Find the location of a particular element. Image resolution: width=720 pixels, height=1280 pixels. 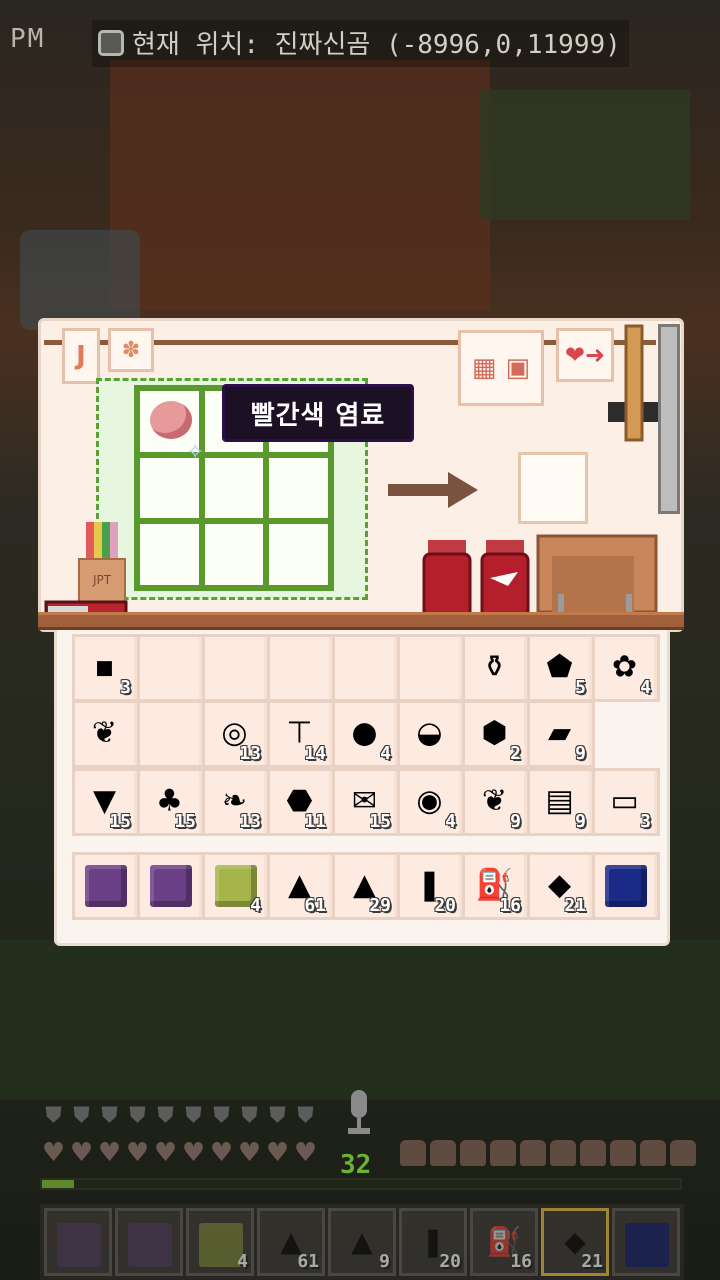

hotbar-slot: ❚ 20 is located at coordinates (433, 1242).